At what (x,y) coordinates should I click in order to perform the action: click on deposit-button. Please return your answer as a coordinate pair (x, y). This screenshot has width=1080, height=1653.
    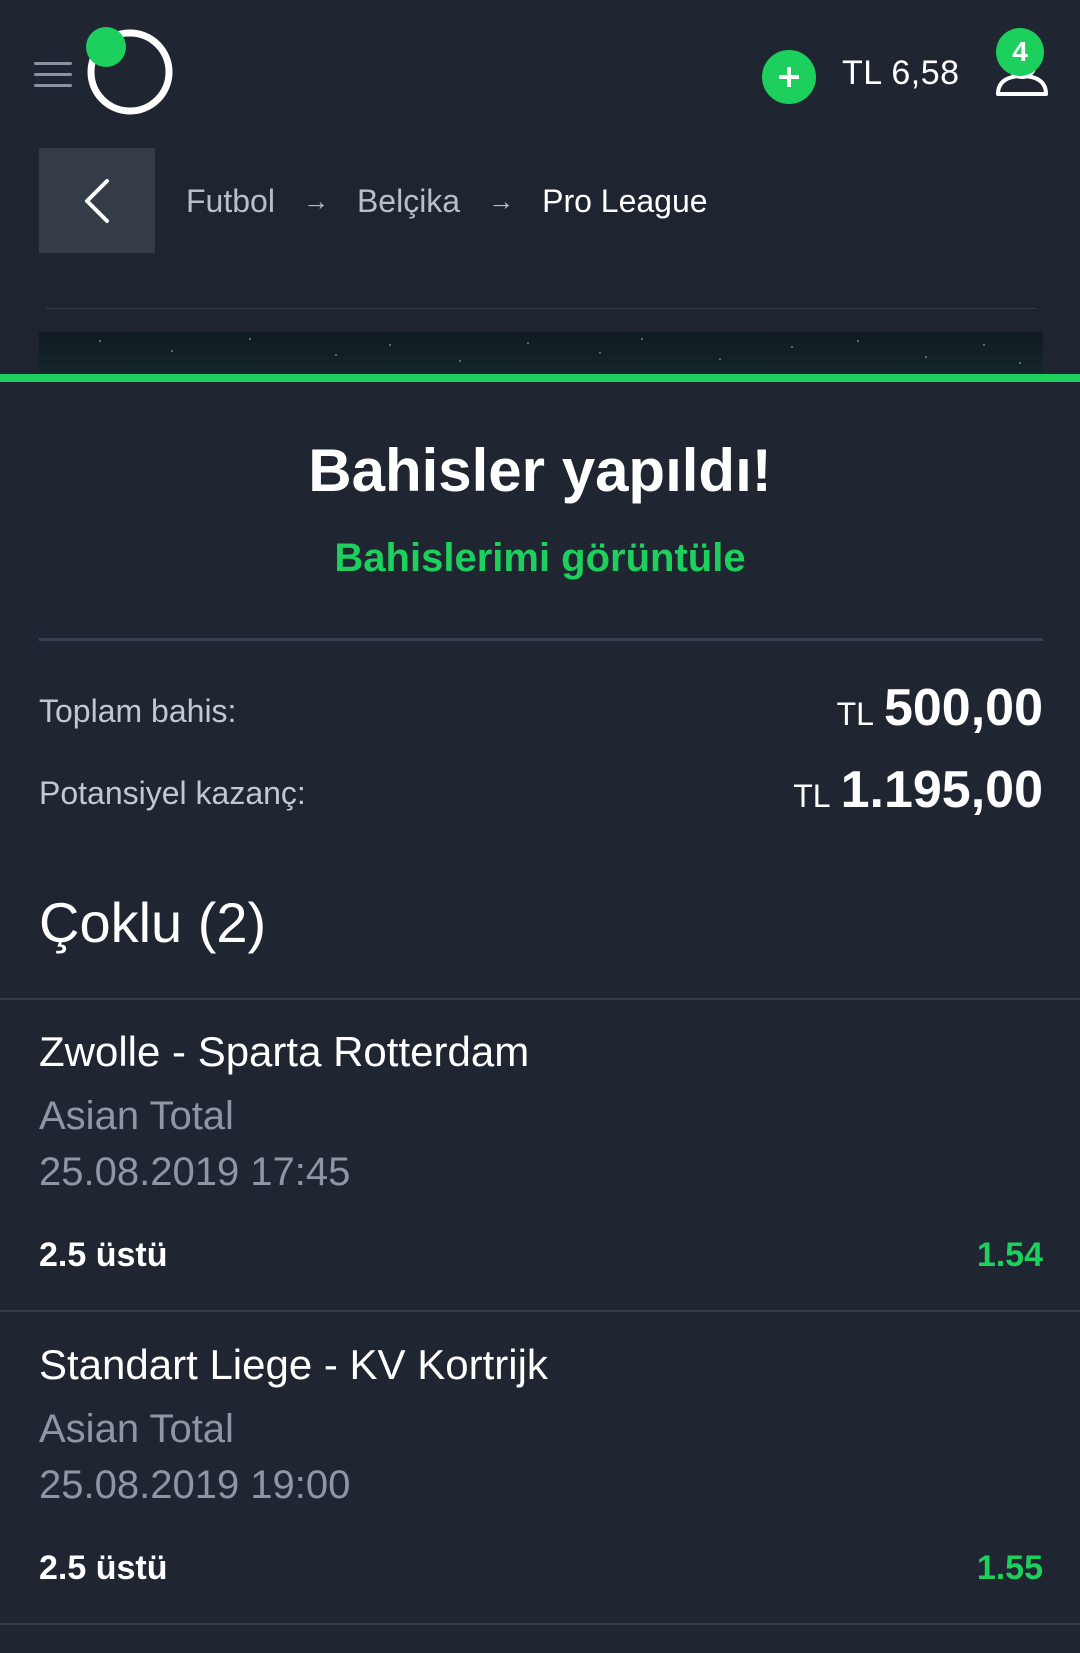
    Looking at the image, I should click on (789, 77).